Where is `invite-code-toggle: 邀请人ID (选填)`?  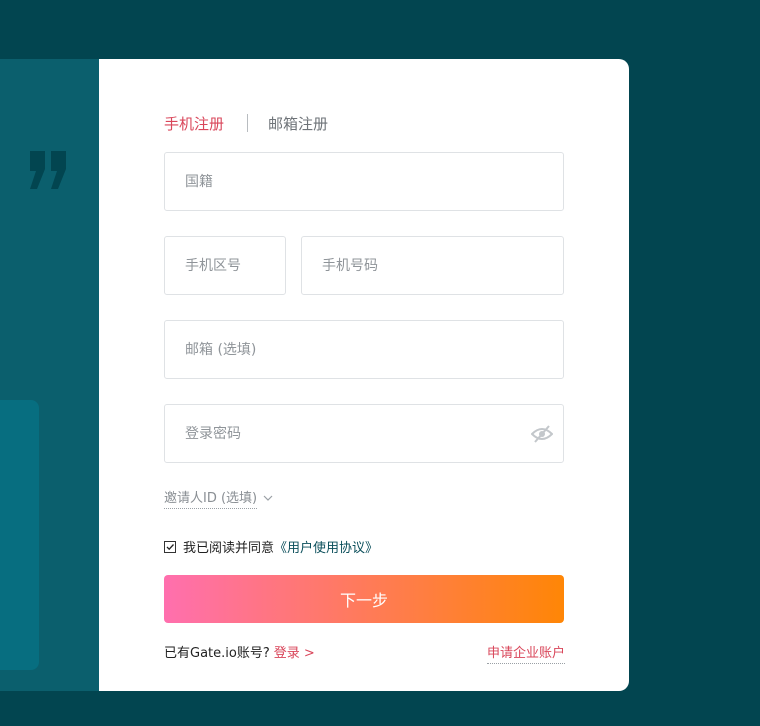 invite-code-toggle: 邀请人ID (选填) is located at coordinates (218, 498).